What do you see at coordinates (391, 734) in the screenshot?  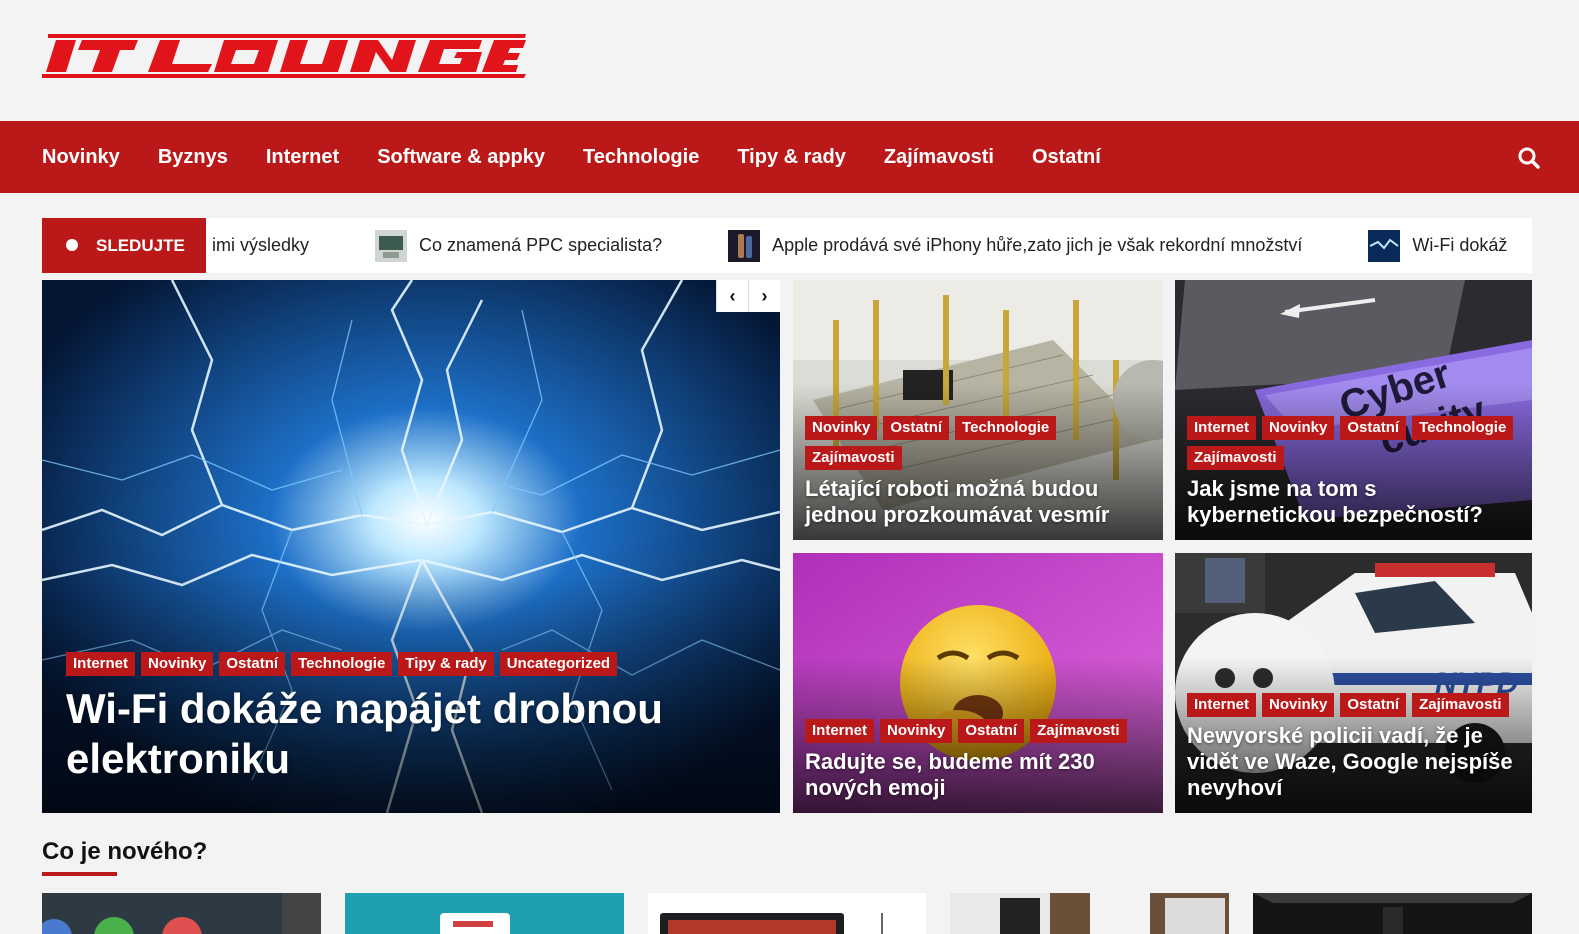 I see `featured-title: Wi-Fi dokáže napájet drobnou elektroniku` at bounding box center [391, 734].